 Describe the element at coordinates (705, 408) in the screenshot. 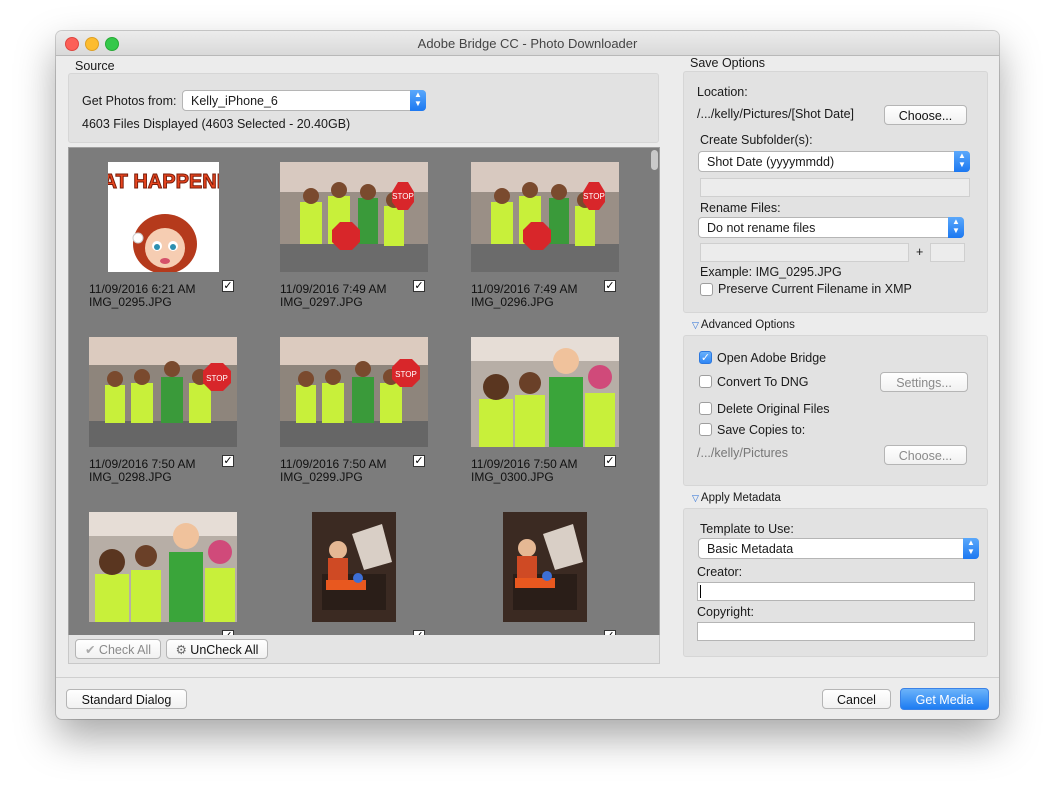

I see `delete-originals-checkbox` at that location.